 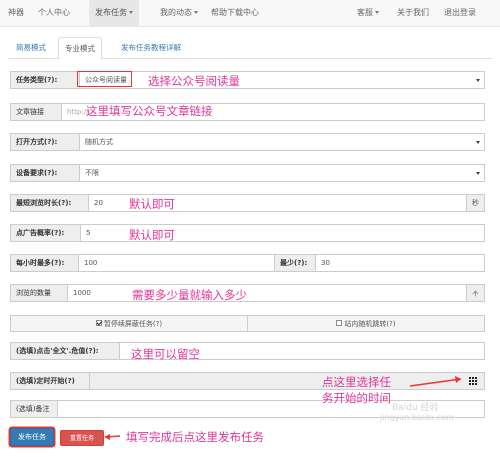 I want to click on annotation-arrows, so click(x=283, y=408).